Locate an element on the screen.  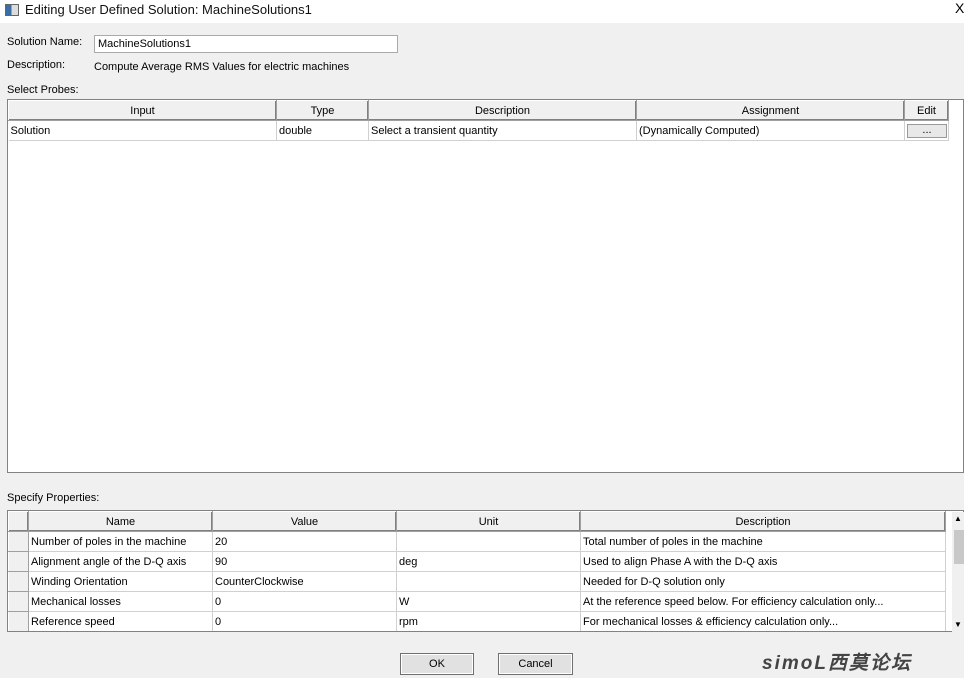
row-header-corner is located at coordinates (18, 521).